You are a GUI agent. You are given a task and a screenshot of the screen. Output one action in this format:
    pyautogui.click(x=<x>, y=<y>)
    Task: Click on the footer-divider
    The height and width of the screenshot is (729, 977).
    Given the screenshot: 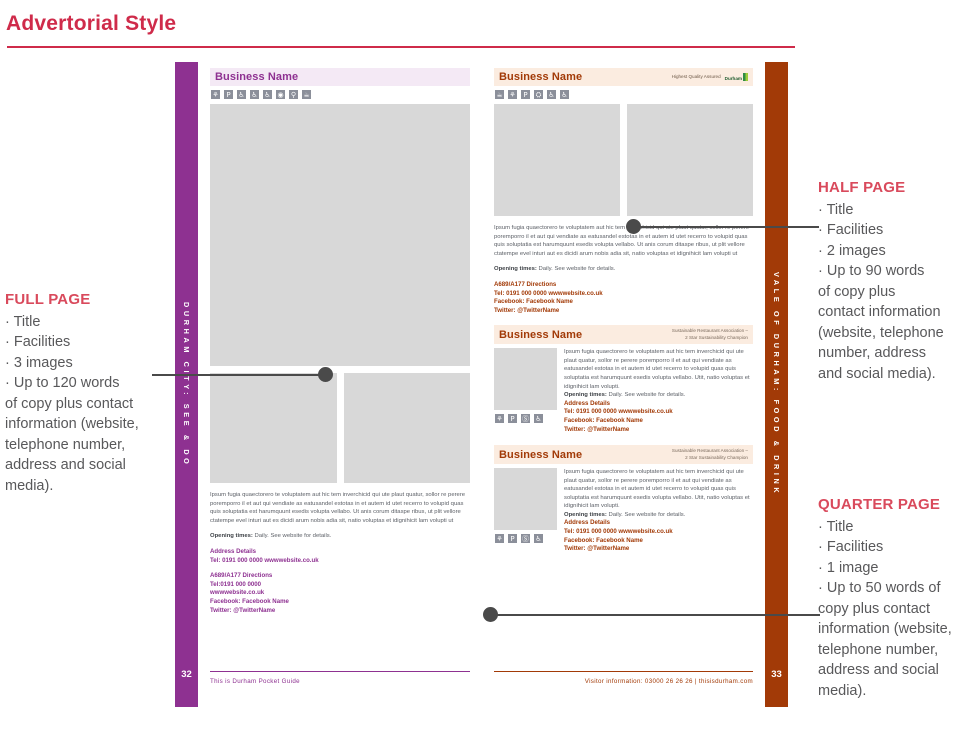 What is the action you would take?
    pyautogui.click(x=623, y=671)
    